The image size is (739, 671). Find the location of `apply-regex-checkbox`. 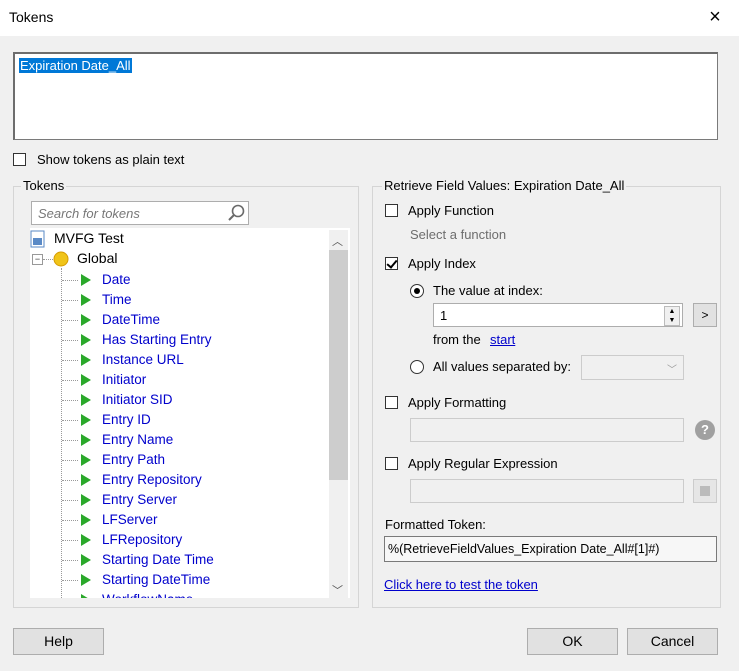

apply-regex-checkbox is located at coordinates (391, 463).